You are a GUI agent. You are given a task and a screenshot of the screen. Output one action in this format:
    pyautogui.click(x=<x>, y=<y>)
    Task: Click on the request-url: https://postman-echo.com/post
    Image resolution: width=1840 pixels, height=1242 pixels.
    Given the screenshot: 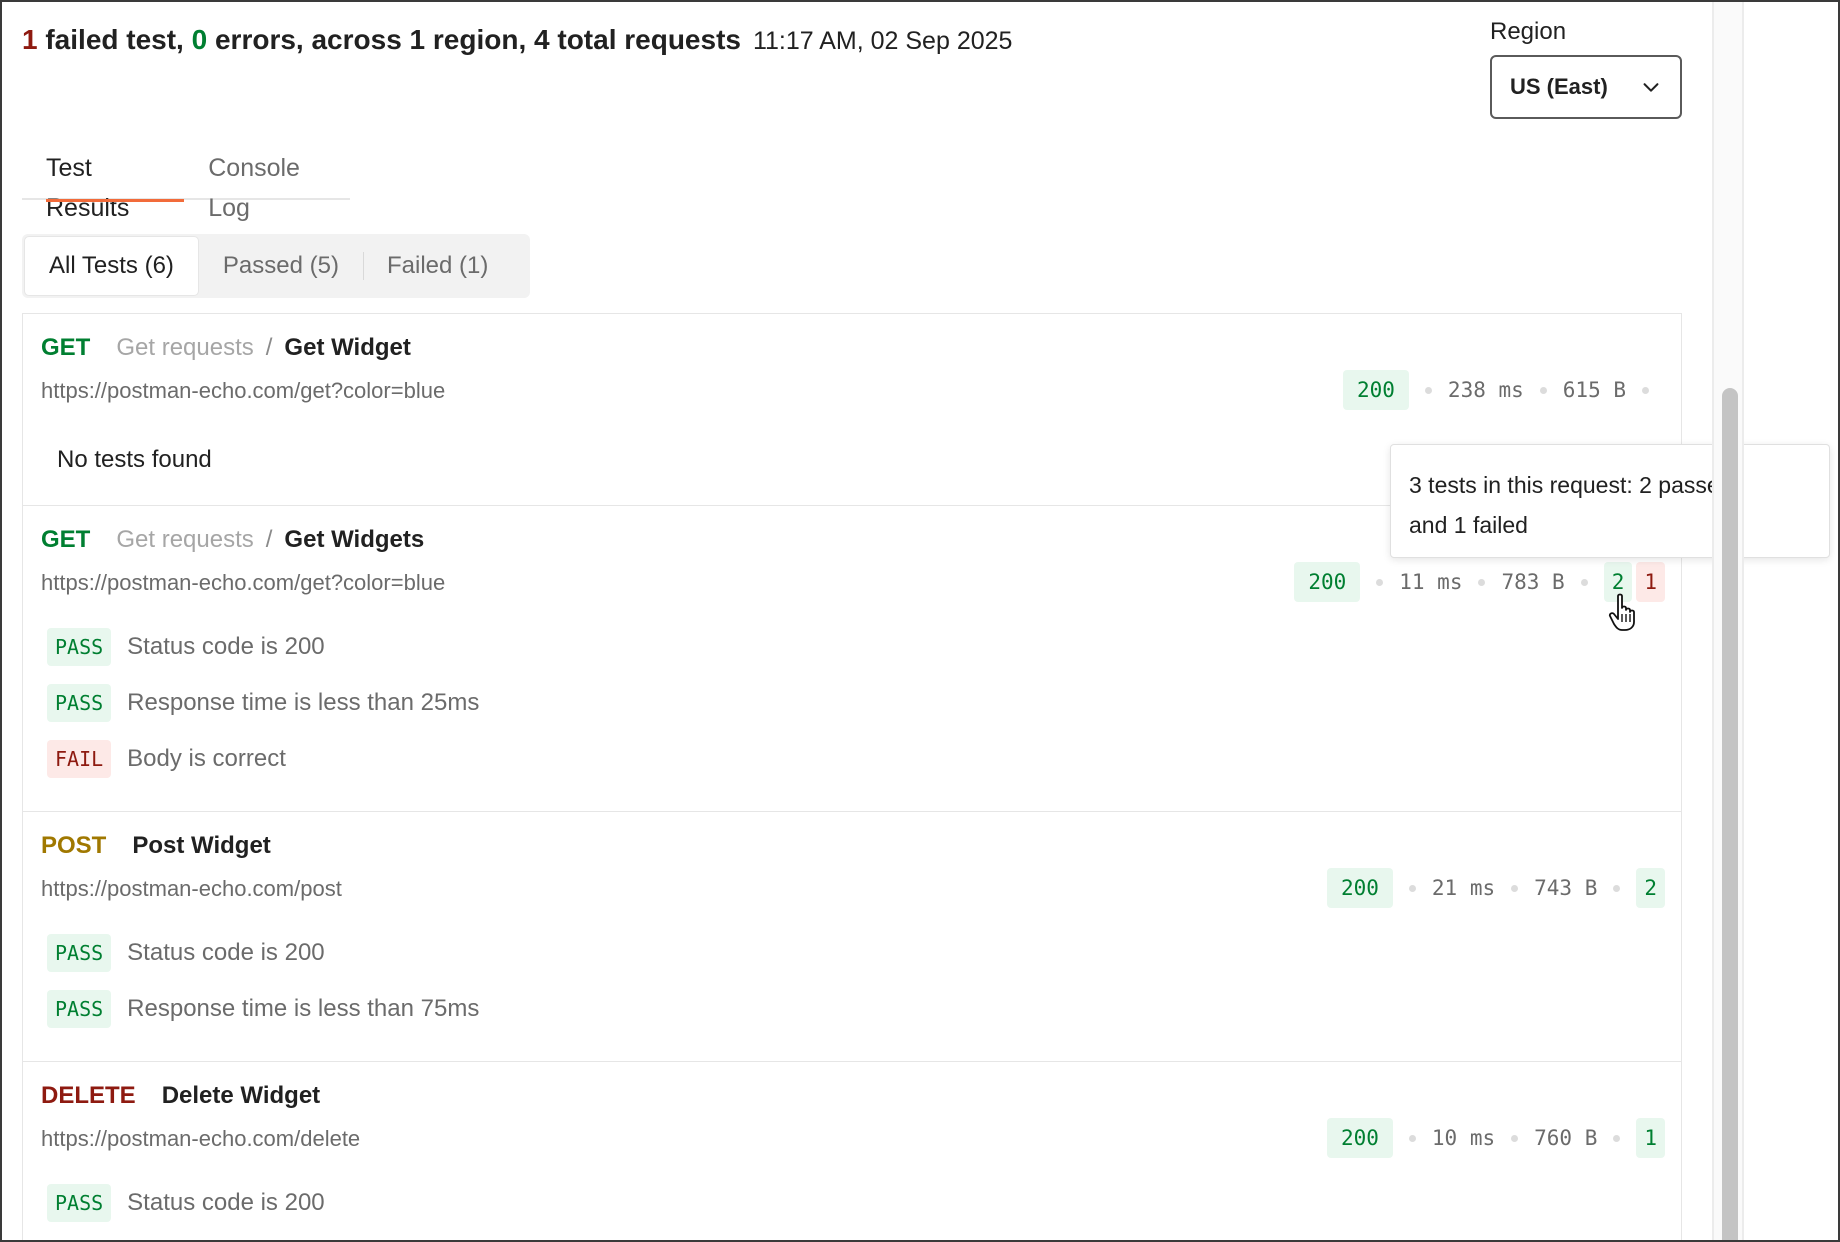 What is the action you would take?
    pyautogui.click(x=191, y=888)
    